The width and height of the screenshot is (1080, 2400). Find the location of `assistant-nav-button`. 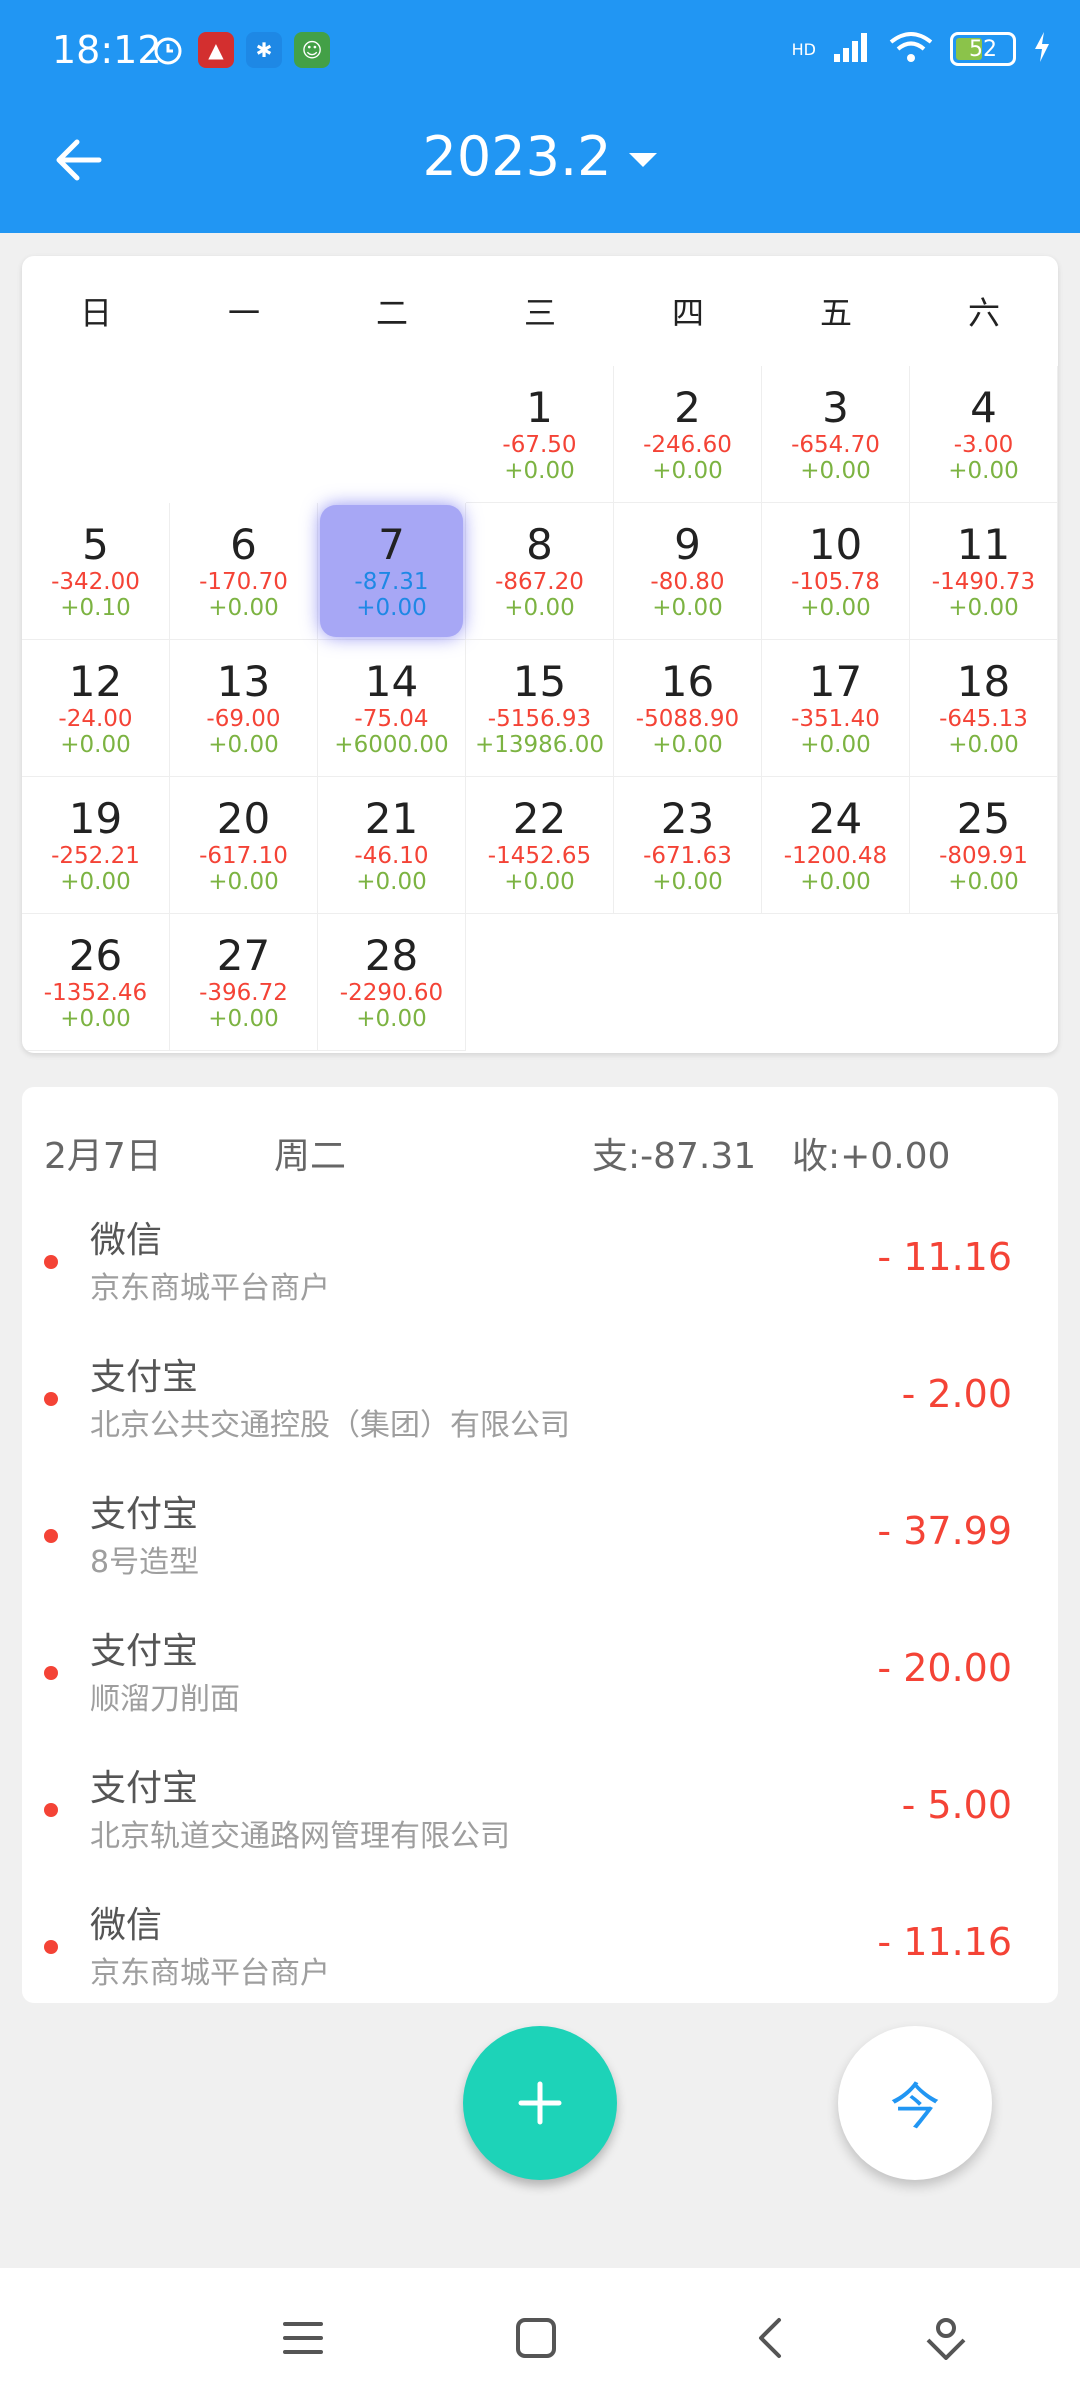

assistant-nav-button is located at coordinates (946, 2338).